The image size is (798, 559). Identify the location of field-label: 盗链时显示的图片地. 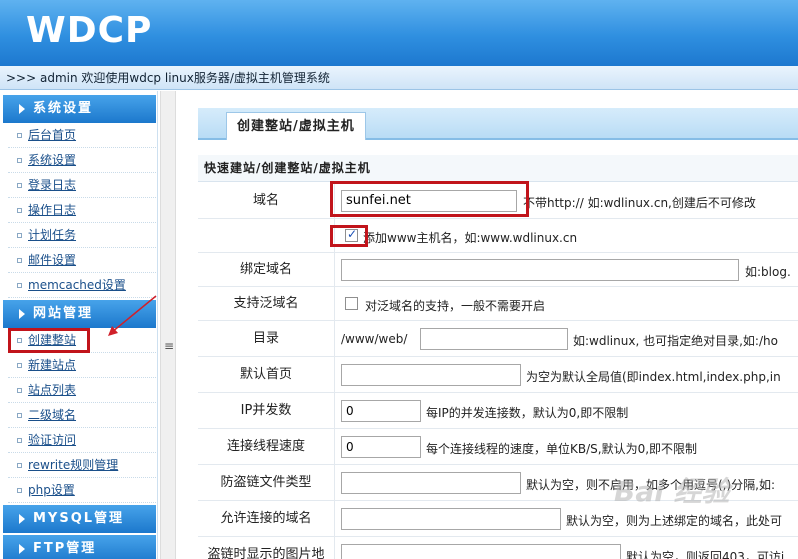
(266, 548).